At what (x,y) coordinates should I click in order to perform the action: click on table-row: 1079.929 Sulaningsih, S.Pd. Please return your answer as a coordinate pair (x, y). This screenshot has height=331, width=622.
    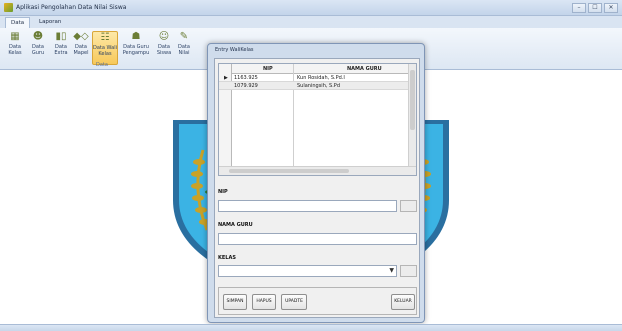
    Looking at the image, I should click on (314, 86).